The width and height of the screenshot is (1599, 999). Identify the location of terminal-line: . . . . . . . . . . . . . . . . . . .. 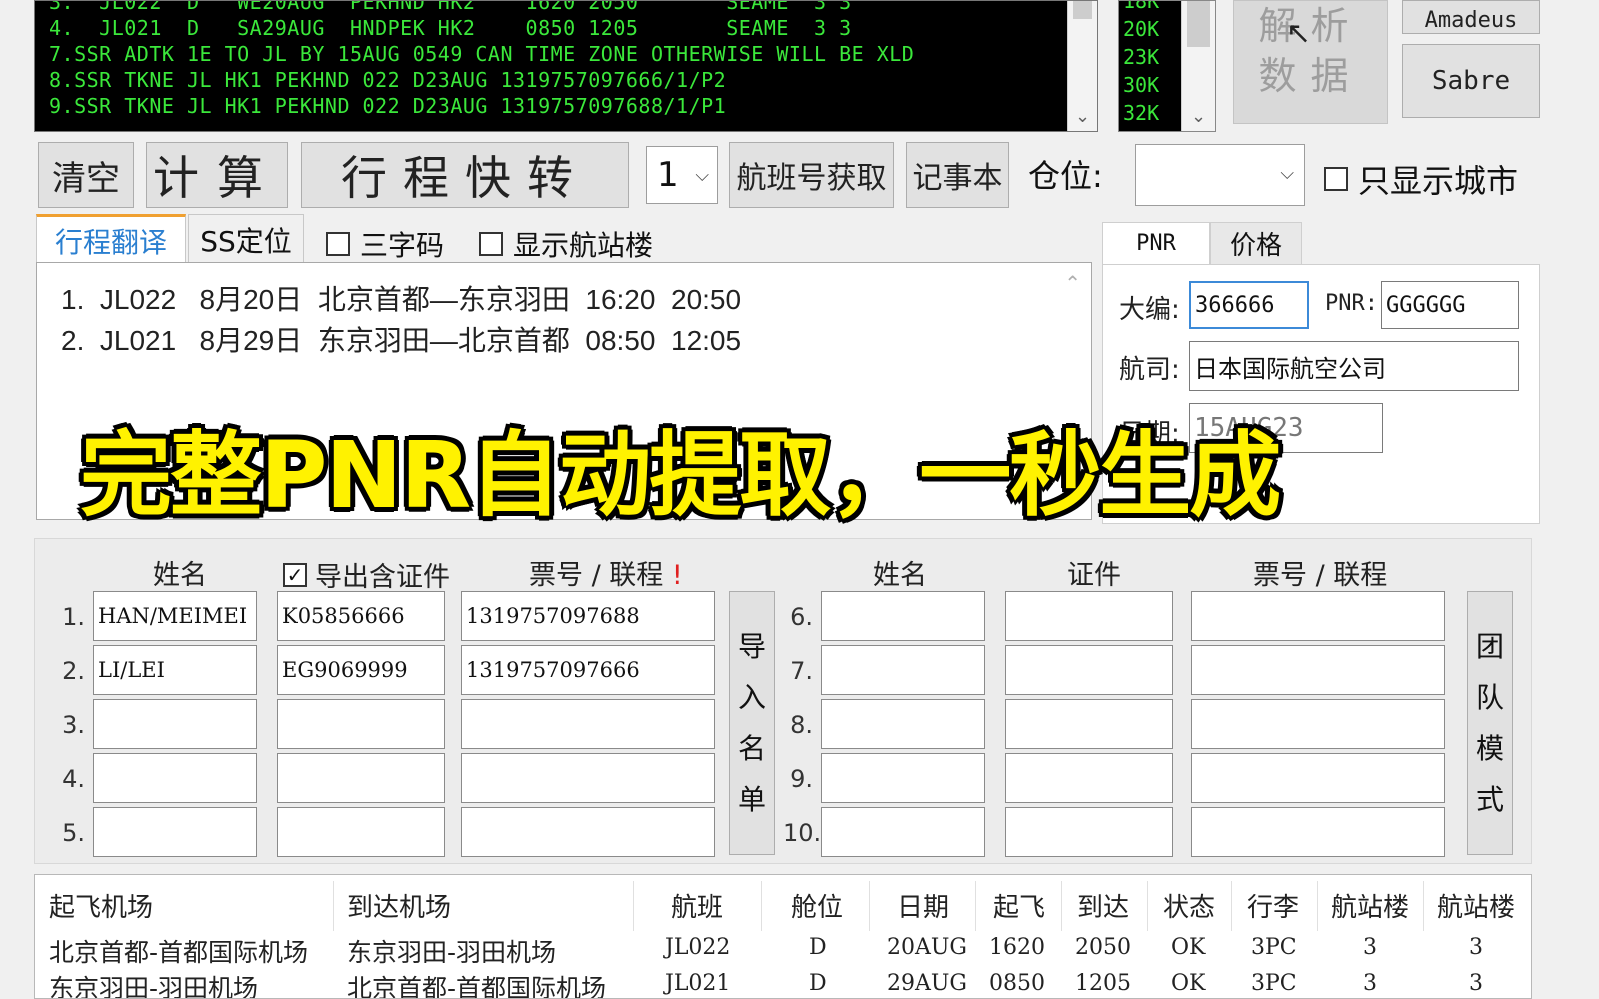
(300, 126).